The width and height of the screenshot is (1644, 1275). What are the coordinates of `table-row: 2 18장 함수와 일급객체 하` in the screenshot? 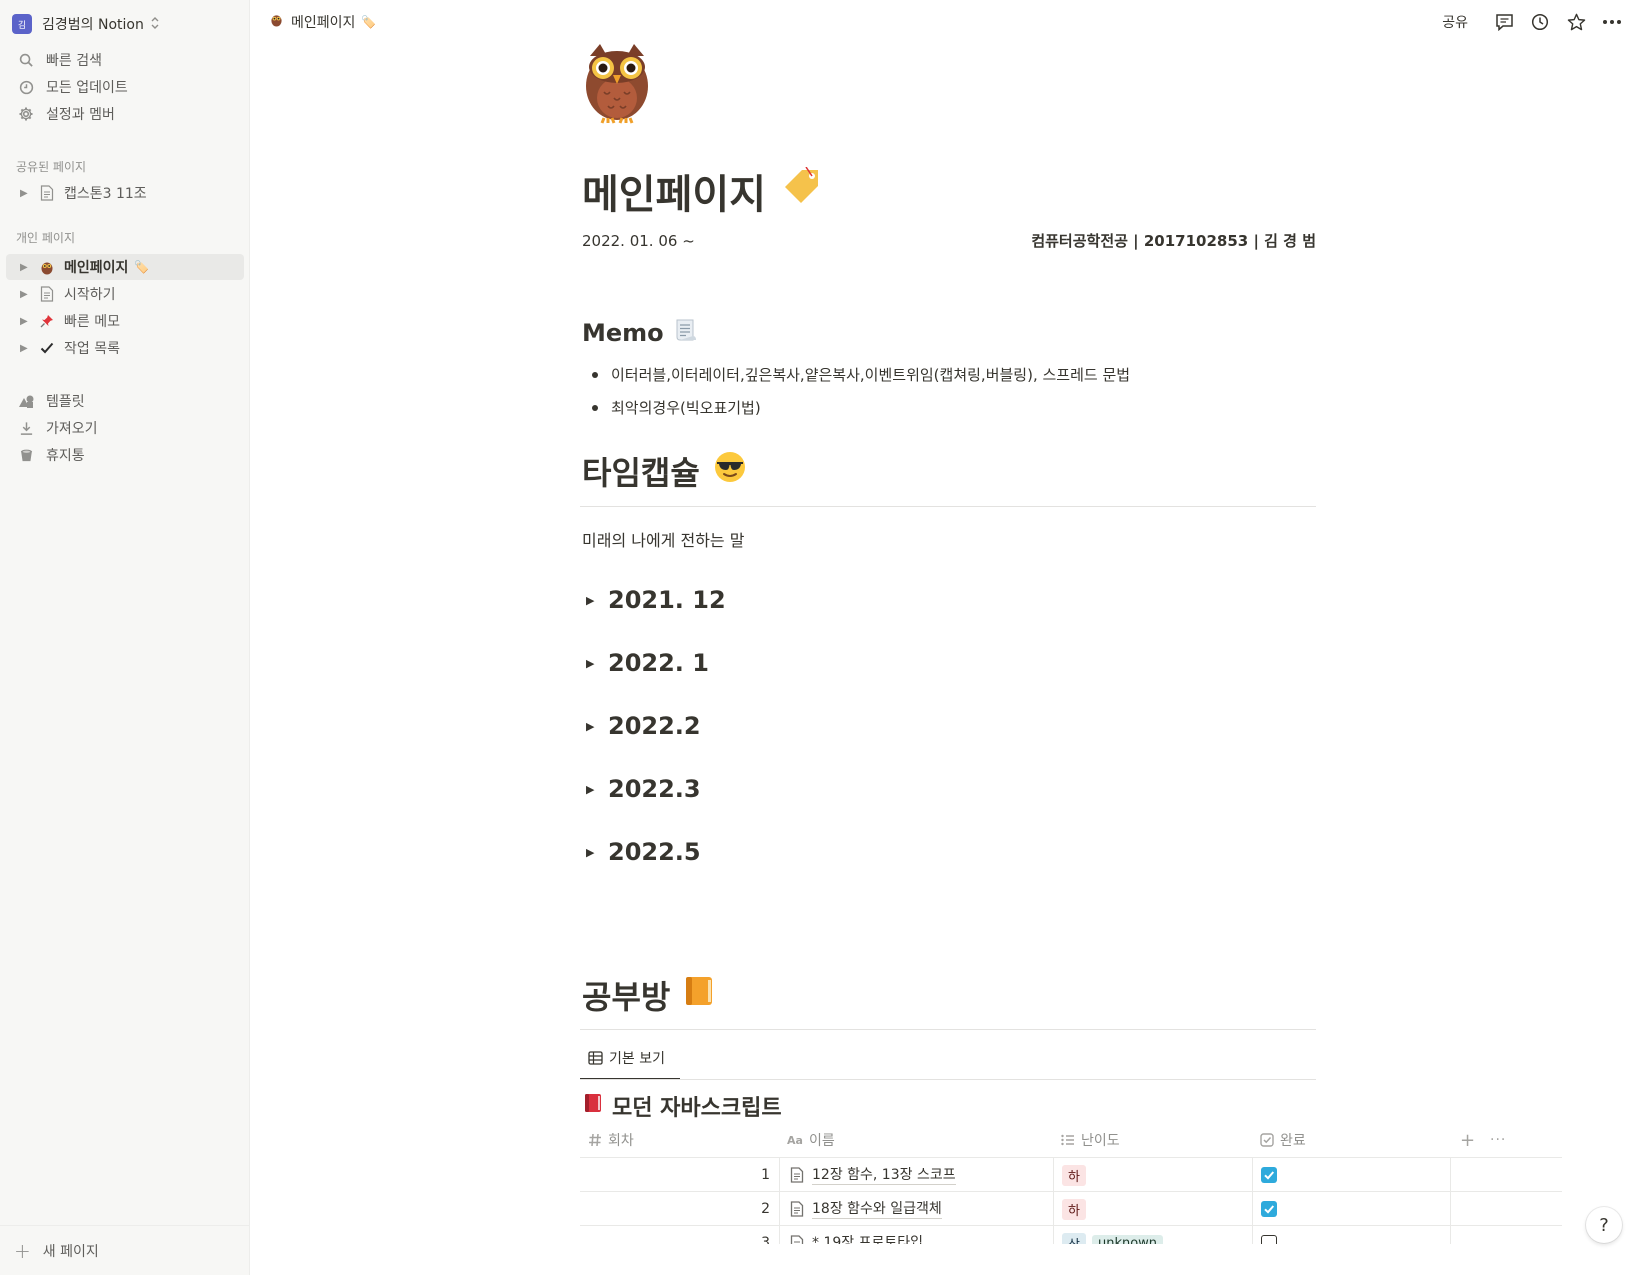 It's located at (1071, 1209).